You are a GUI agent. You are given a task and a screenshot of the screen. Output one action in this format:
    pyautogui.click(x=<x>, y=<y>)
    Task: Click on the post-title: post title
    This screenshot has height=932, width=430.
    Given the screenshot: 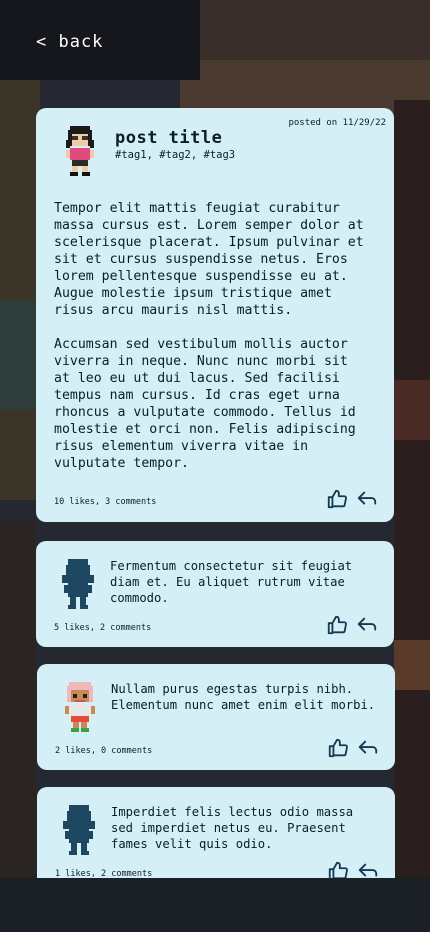 What is the action you would take?
    pyautogui.click(x=169, y=138)
    